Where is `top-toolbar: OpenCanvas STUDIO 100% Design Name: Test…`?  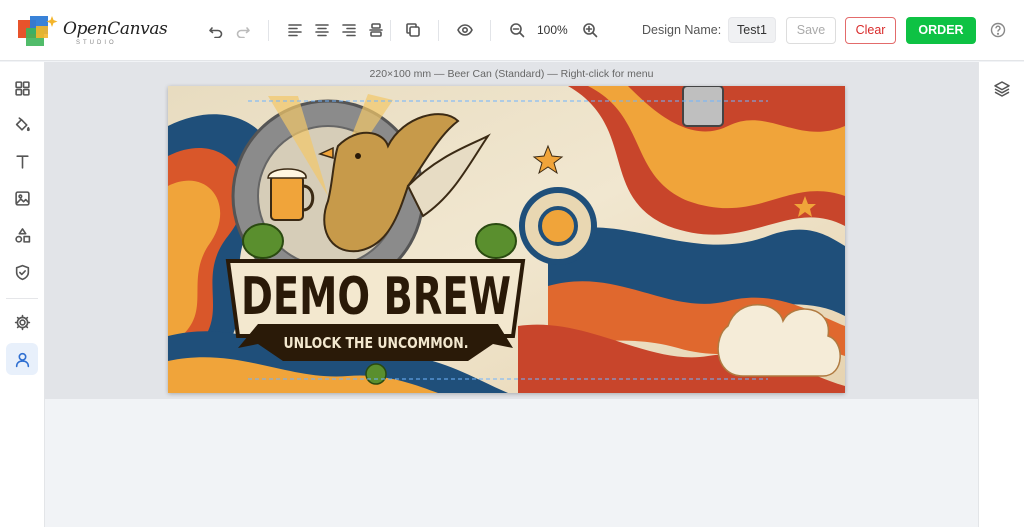 top-toolbar: OpenCanvas STUDIO 100% Design Name: Test… is located at coordinates (512, 30).